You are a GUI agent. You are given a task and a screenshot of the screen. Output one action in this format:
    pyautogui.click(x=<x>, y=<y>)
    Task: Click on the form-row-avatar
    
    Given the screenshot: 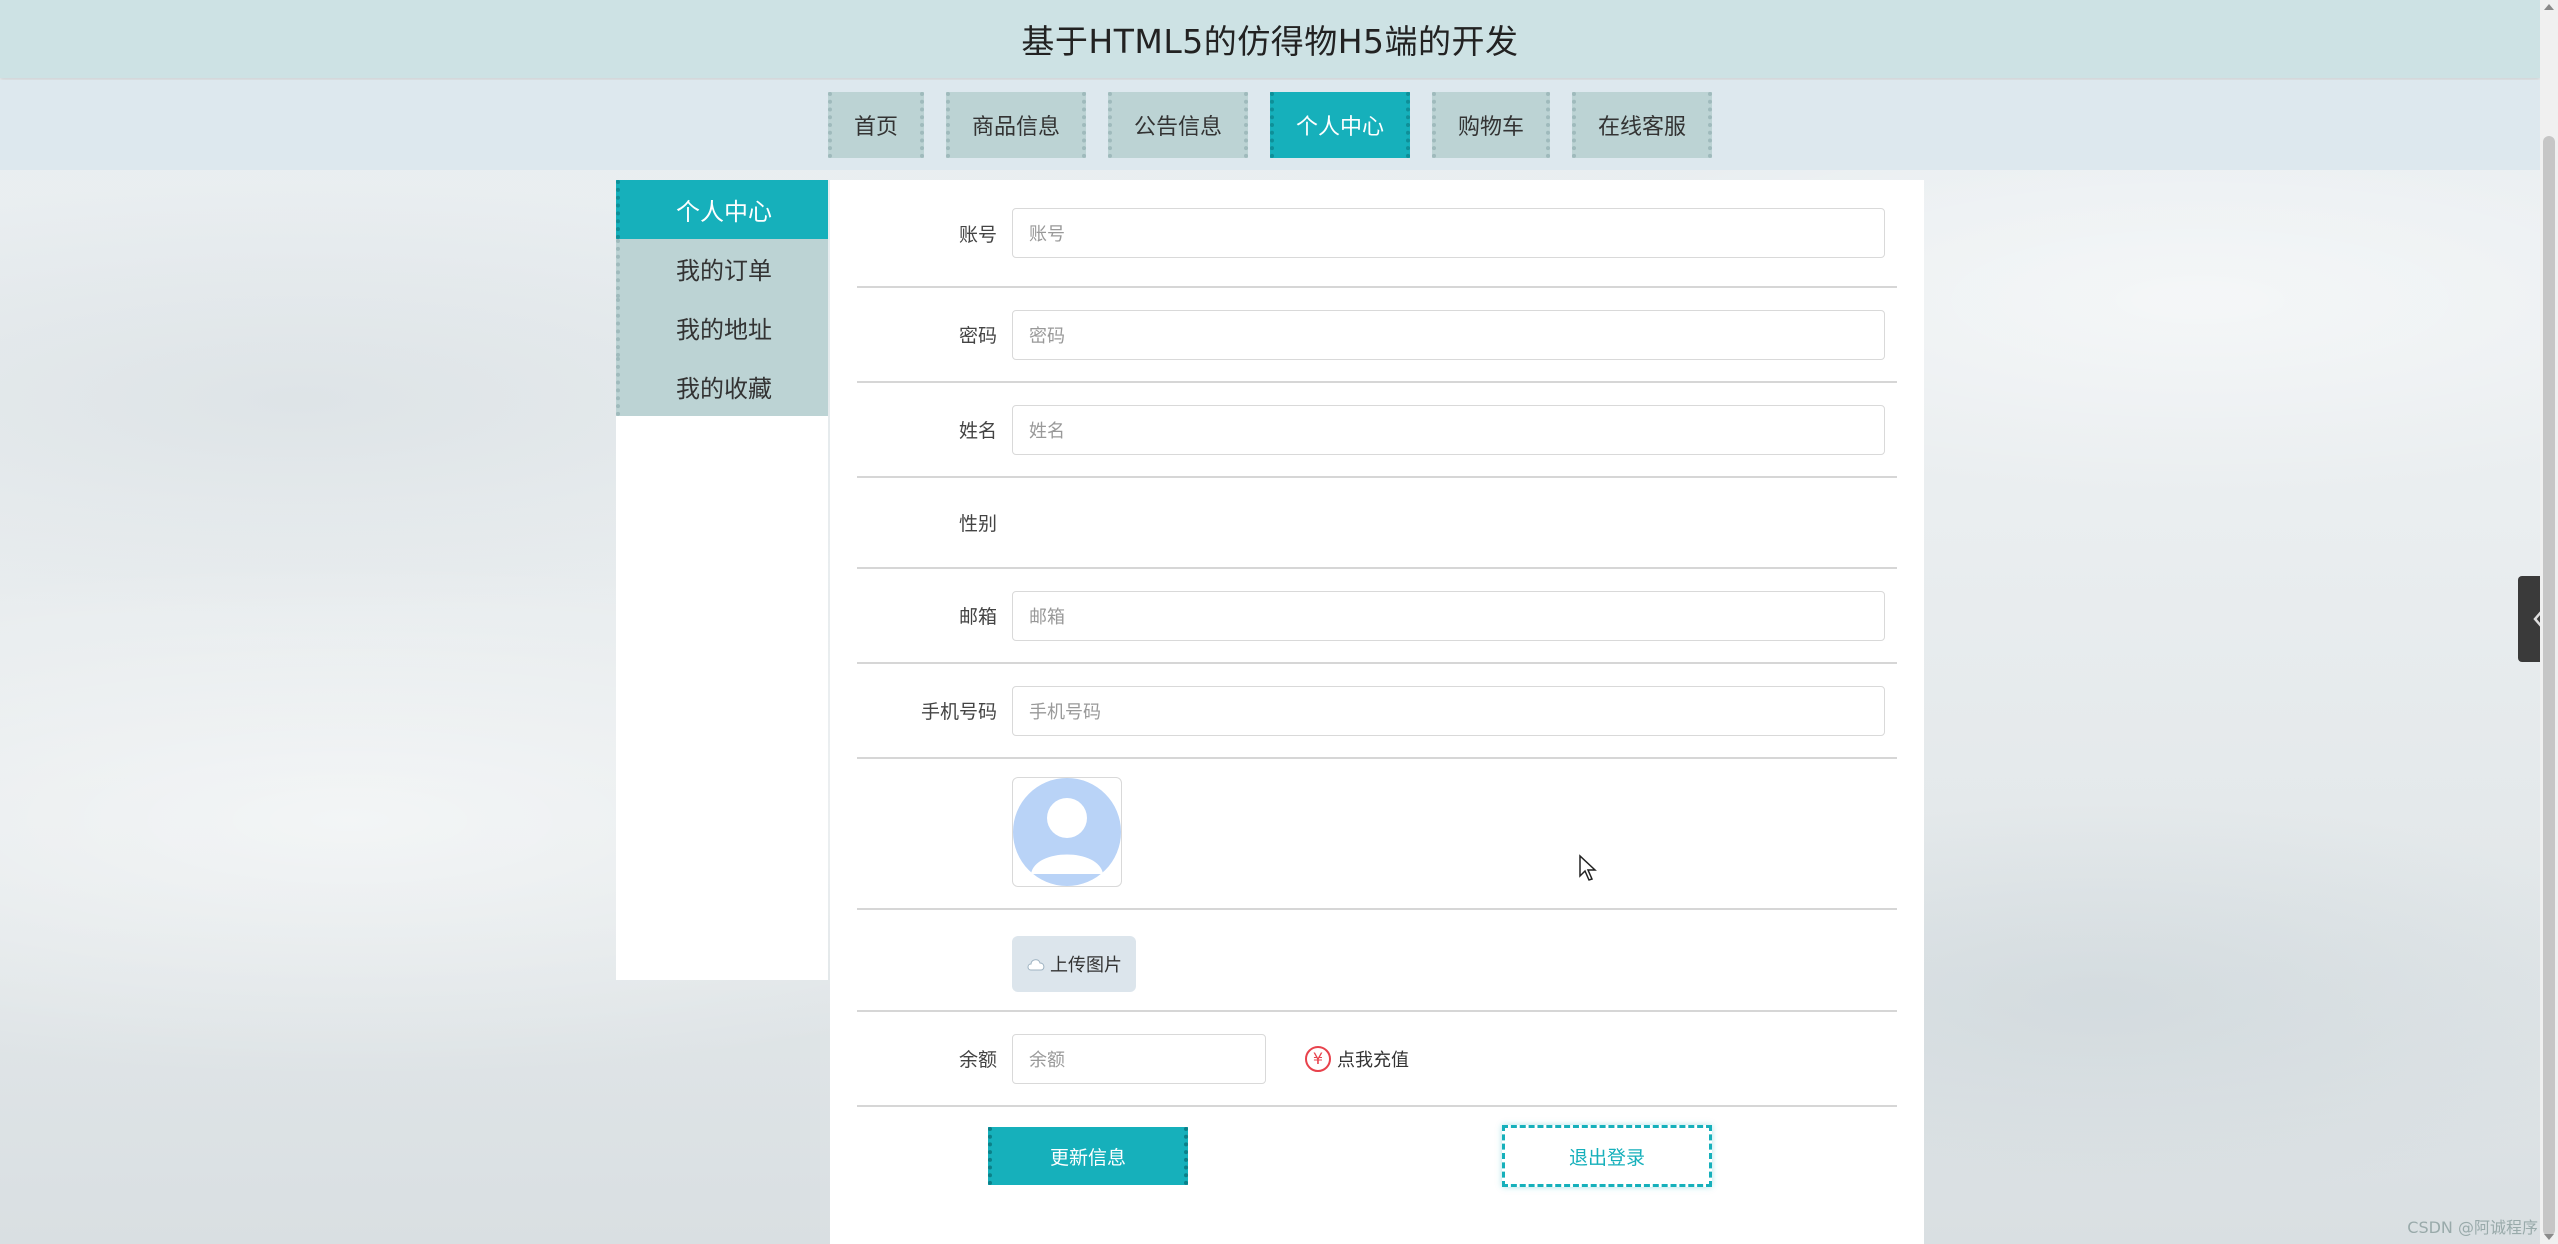 What is the action you would take?
    pyautogui.click(x=1377, y=834)
    